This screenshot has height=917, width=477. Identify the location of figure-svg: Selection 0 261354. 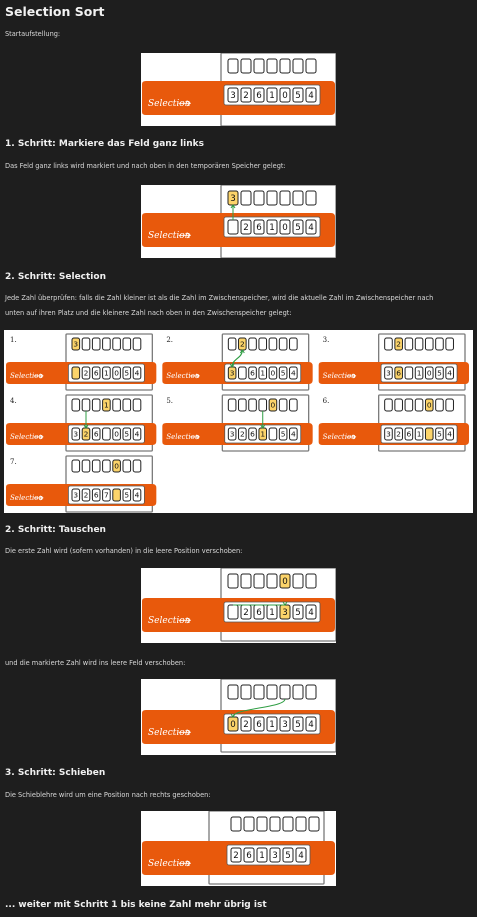
(239, 605).